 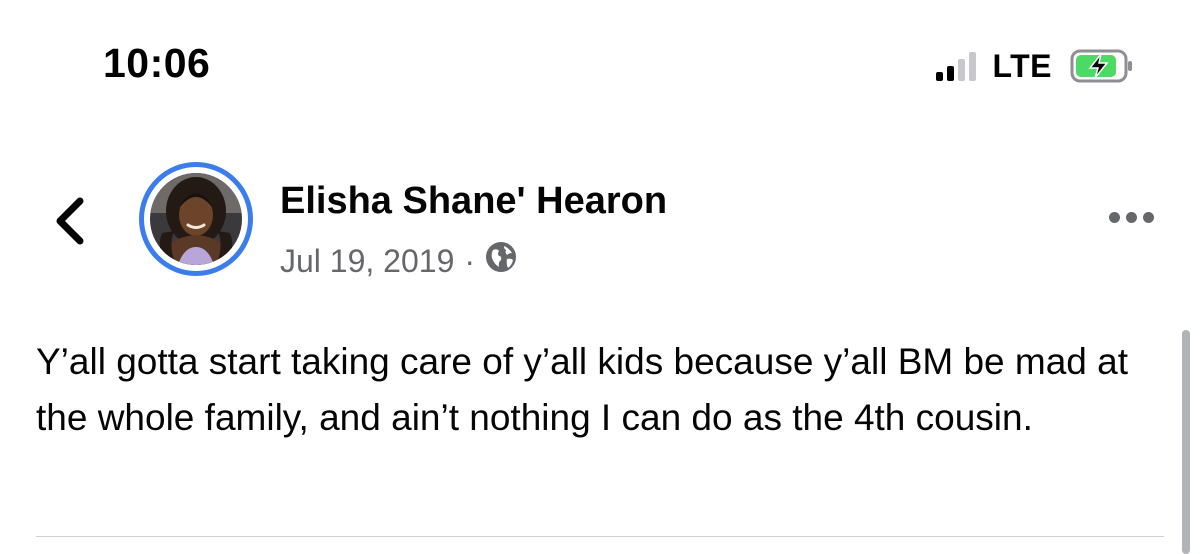 I want to click on cellular-signal-icon, so click(x=956, y=66).